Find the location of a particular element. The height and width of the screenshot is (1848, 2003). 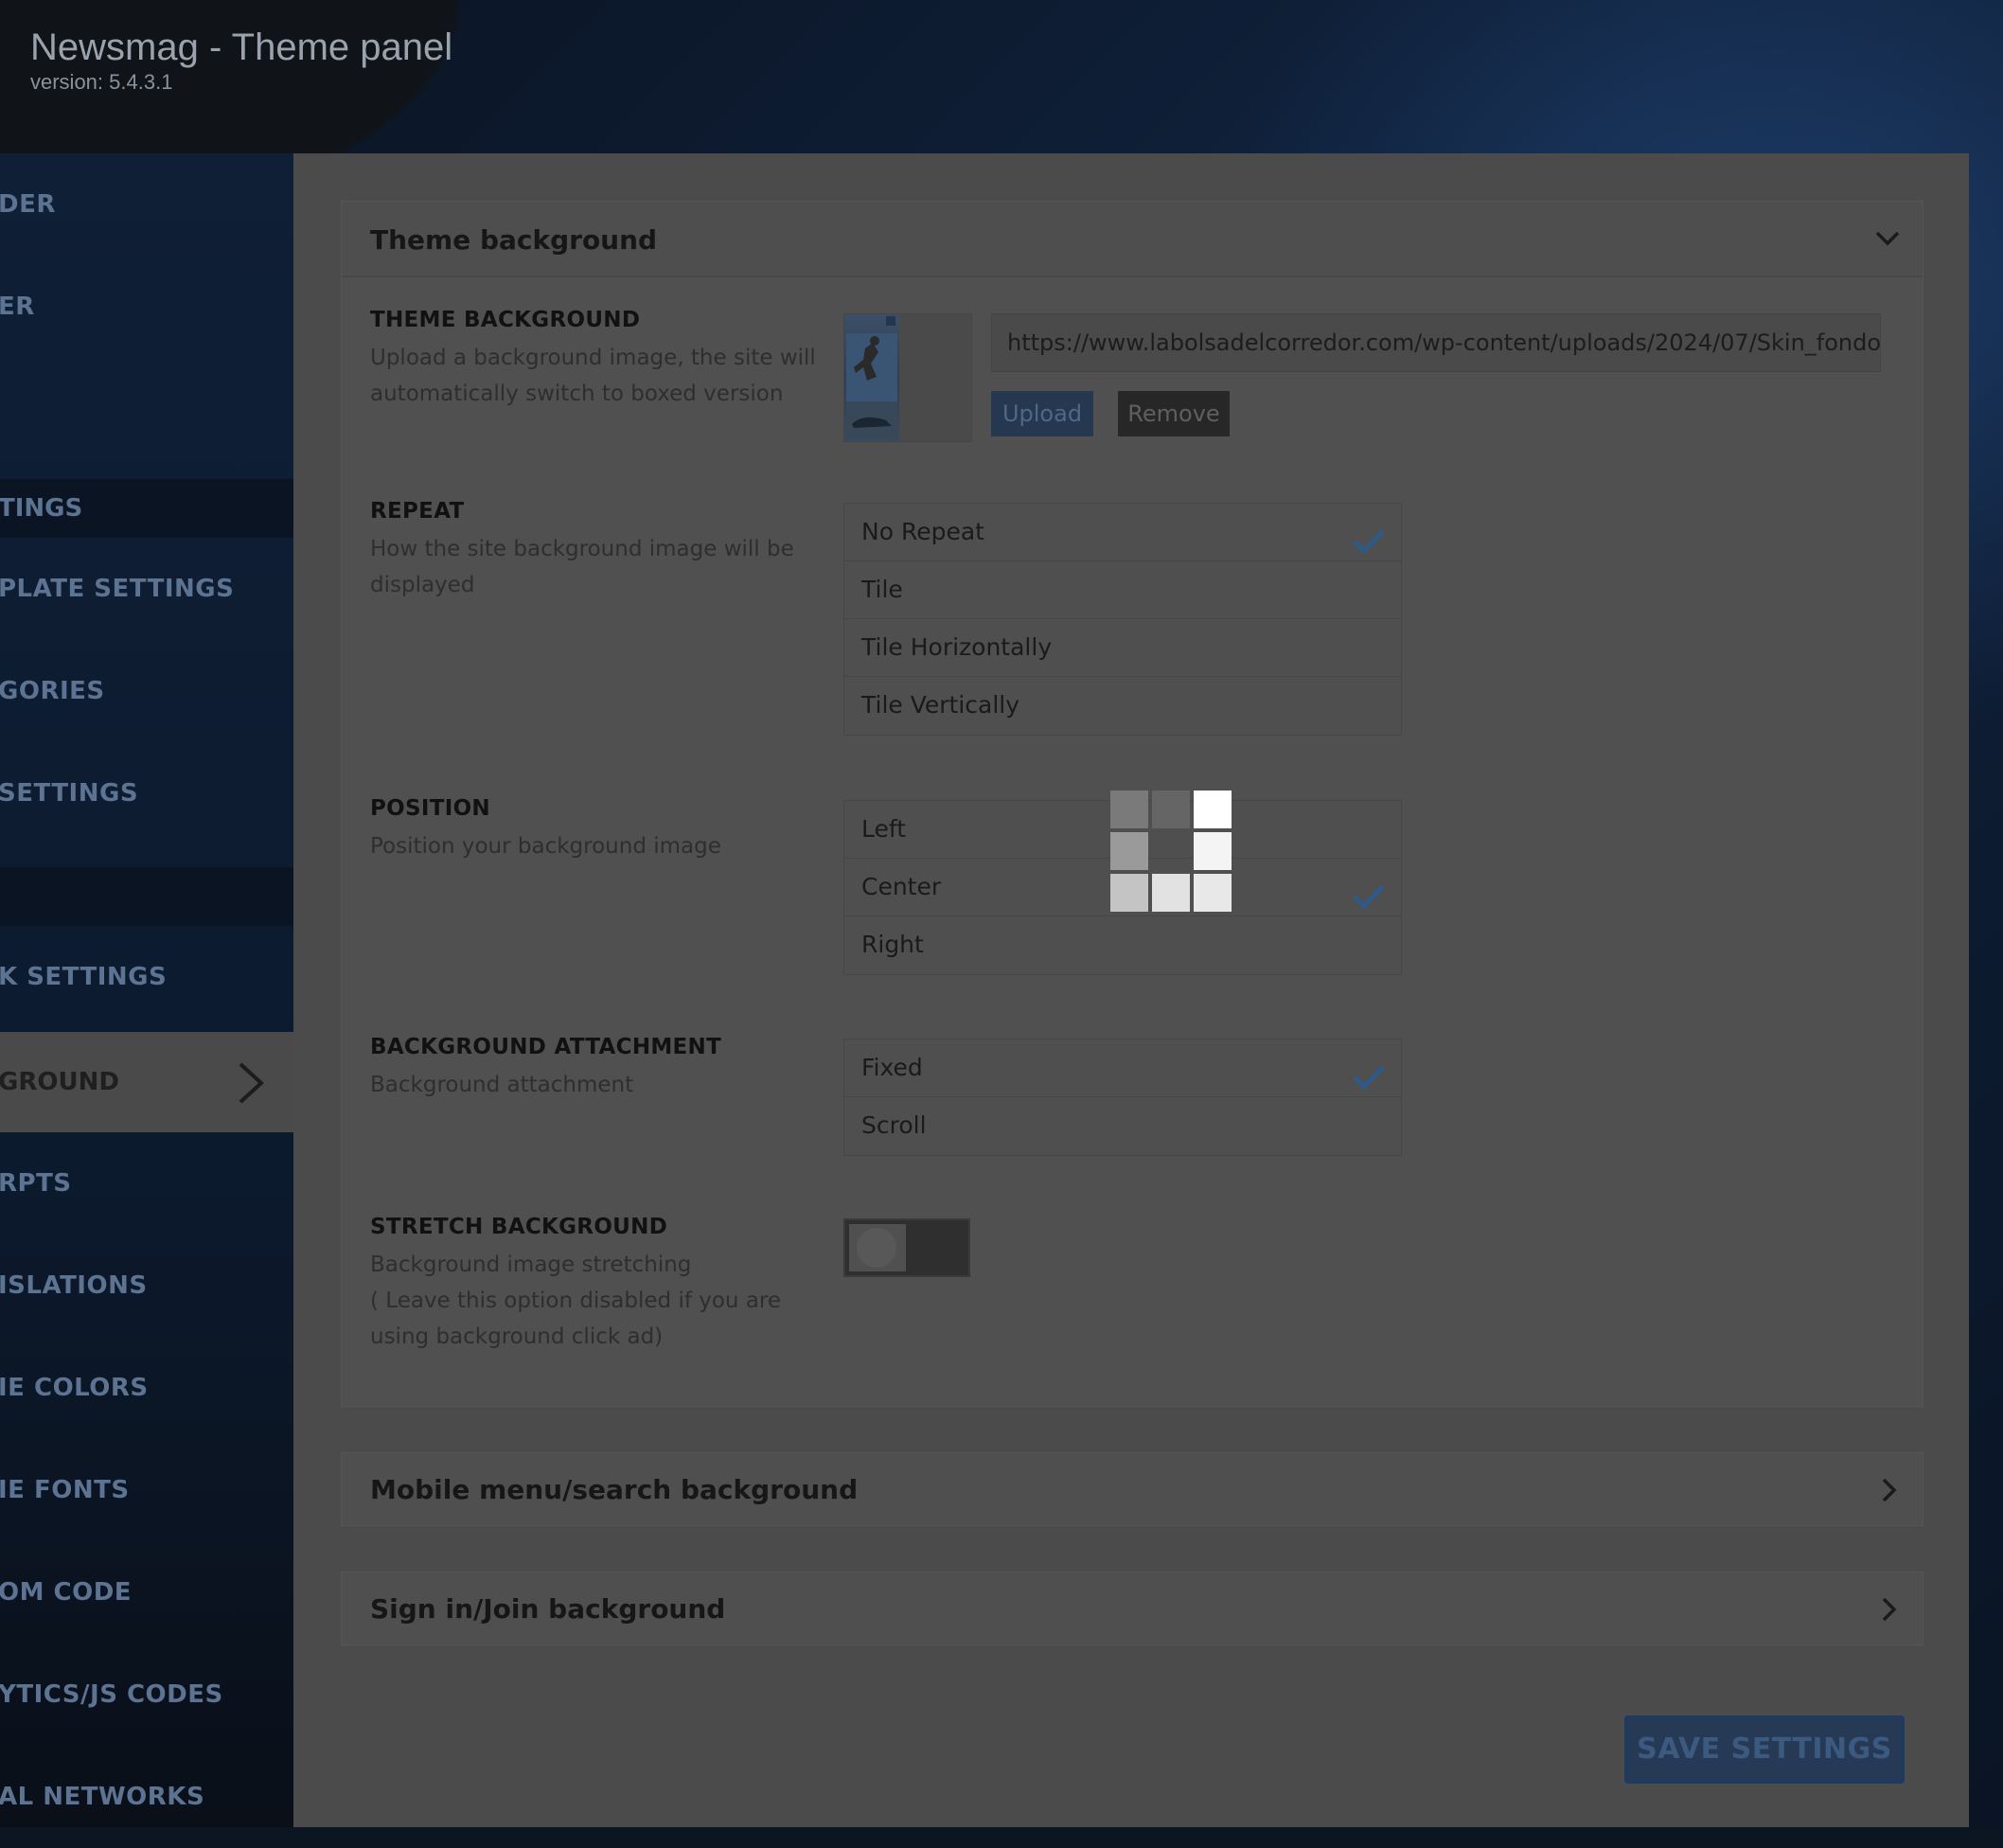

sidebar-item-label: RPTS is located at coordinates (36, 1183).